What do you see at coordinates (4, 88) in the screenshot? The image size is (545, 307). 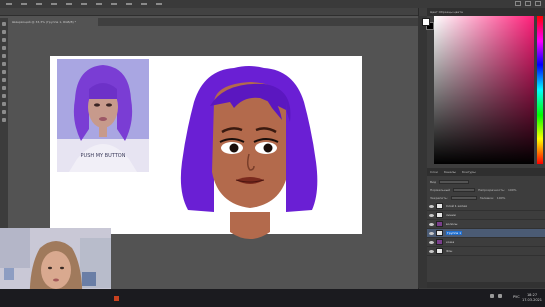 I see `gradient-tool-icon` at bounding box center [4, 88].